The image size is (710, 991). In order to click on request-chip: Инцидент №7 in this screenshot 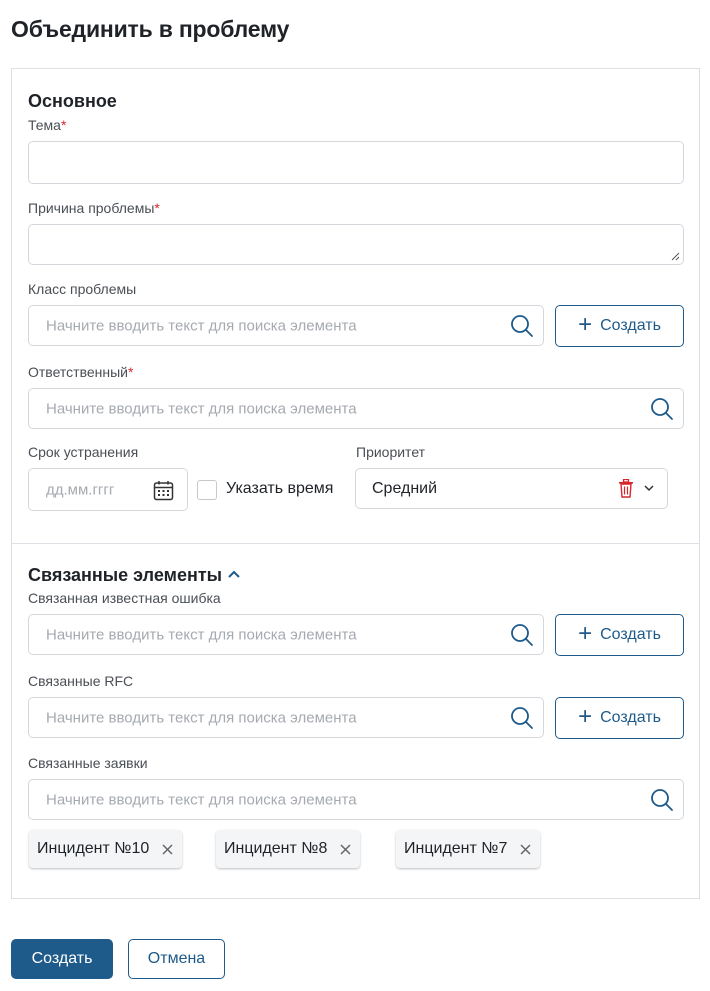, I will do `click(468, 849)`.